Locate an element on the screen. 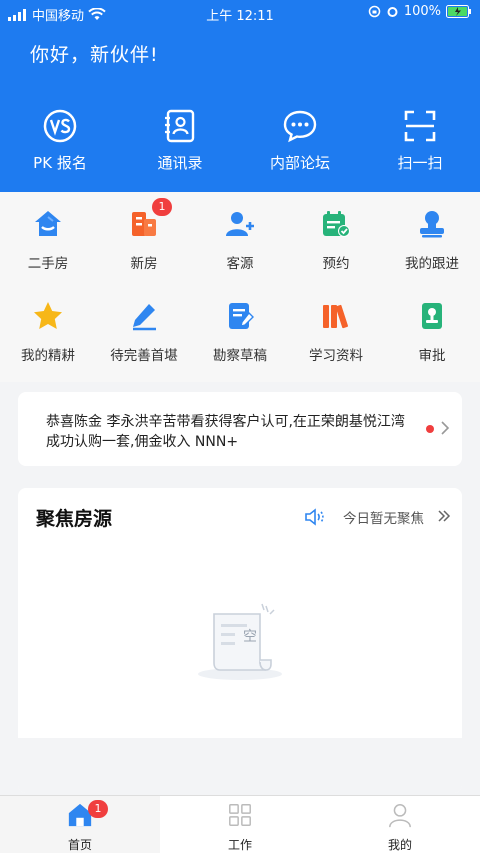  menu-item-pending-survey: 待完善首堪 is located at coordinates (144, 324).